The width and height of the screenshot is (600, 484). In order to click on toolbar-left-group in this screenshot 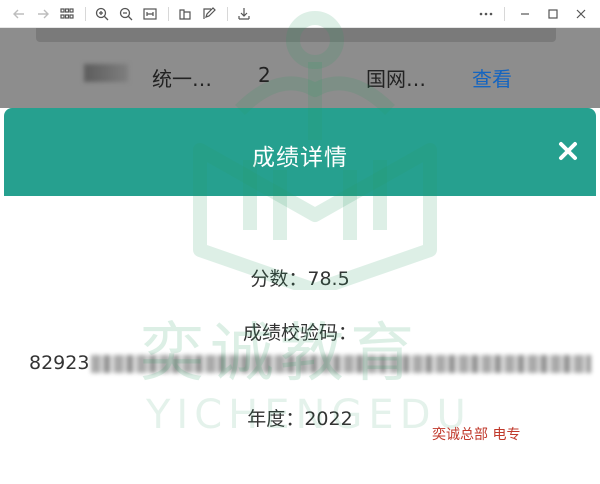, I will do `click(132, 14)`.